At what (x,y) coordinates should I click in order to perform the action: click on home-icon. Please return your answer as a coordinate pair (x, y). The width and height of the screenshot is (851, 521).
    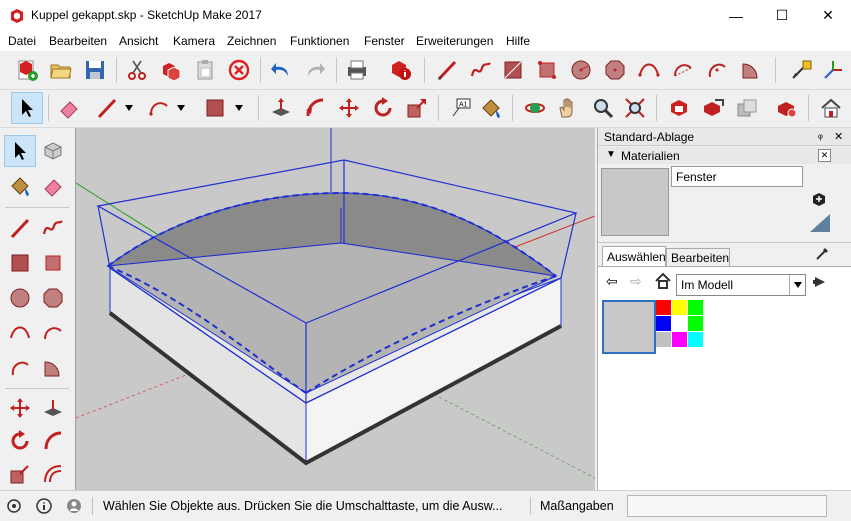
    Looking at the image, I should click on (663, 281).